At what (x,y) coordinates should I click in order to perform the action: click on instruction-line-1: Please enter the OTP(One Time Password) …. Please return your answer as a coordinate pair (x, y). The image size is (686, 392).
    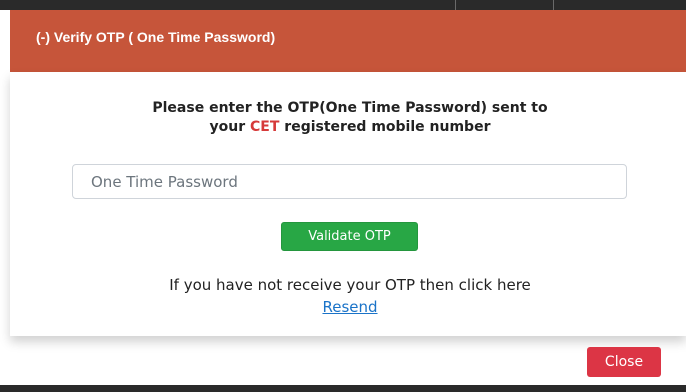
    Looking at the image, I should click on (350, 108).